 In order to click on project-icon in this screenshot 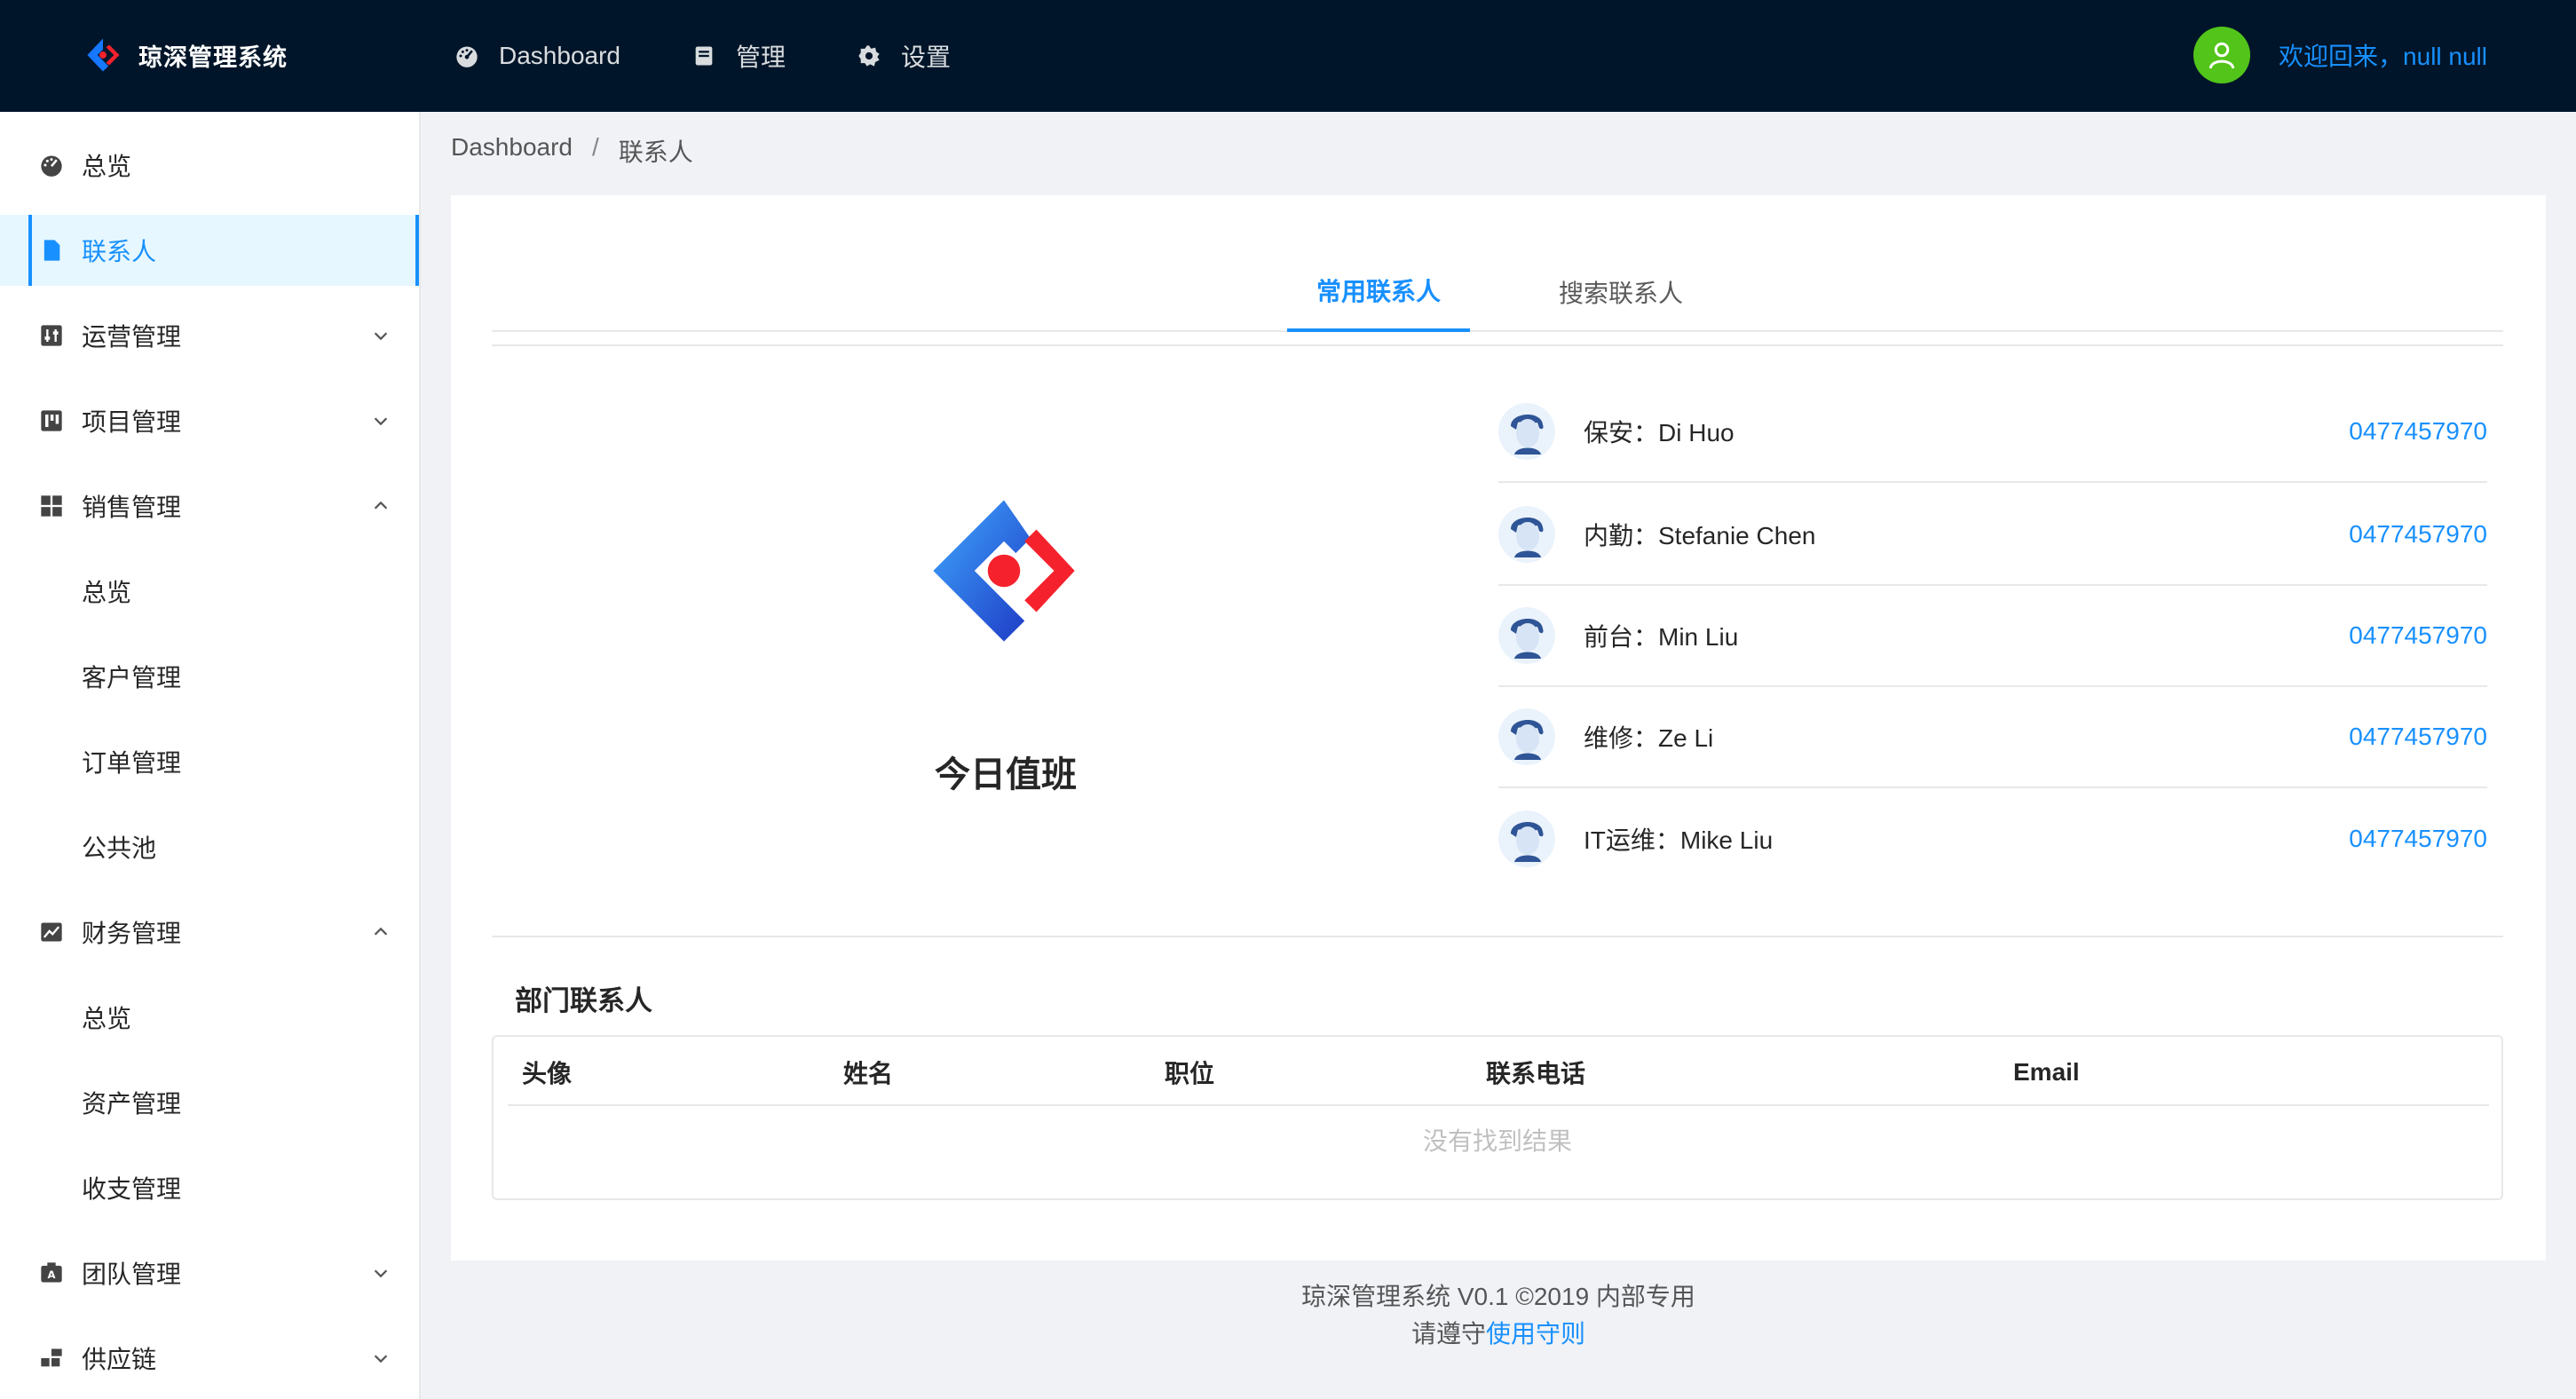, I will do `click(51, 420)`.